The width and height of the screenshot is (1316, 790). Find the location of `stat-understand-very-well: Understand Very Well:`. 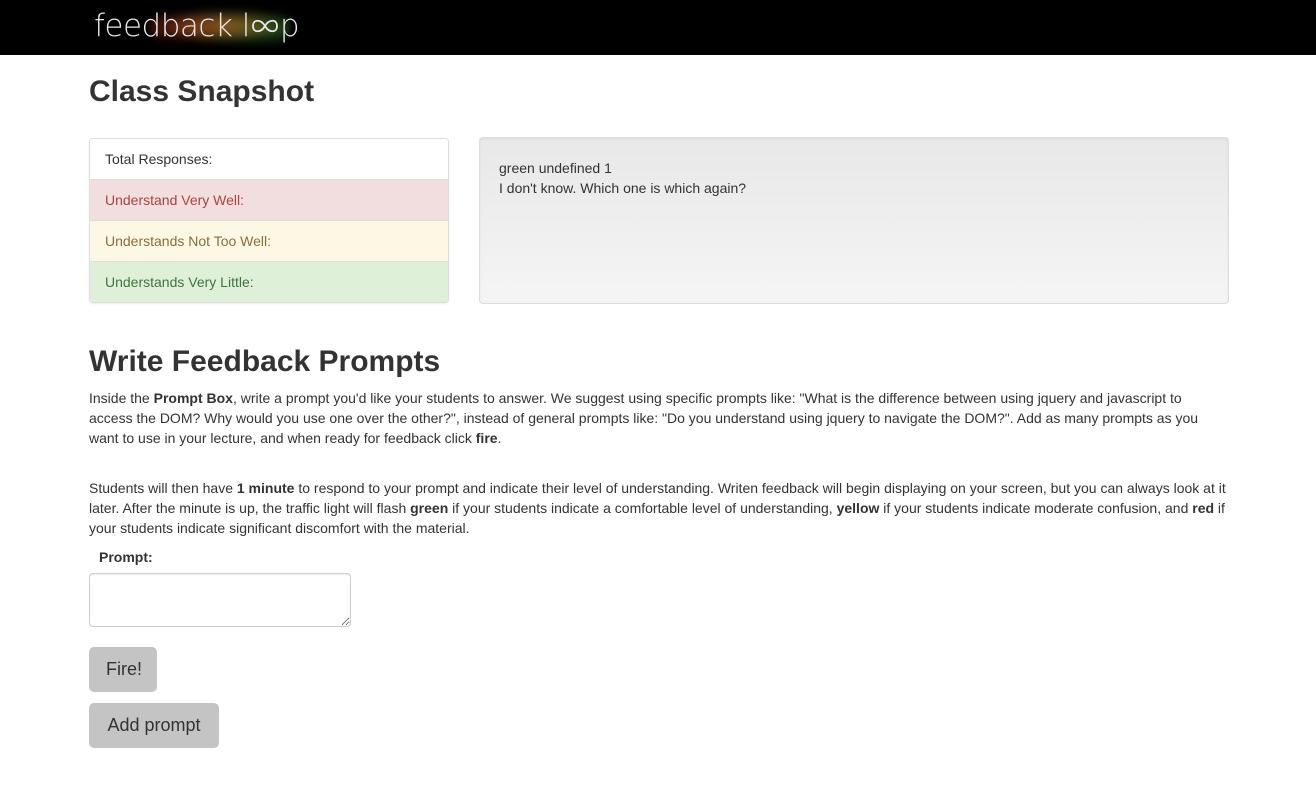

stat-understand-very-well: Understand Very Well: is located at coordinates (269, 200).